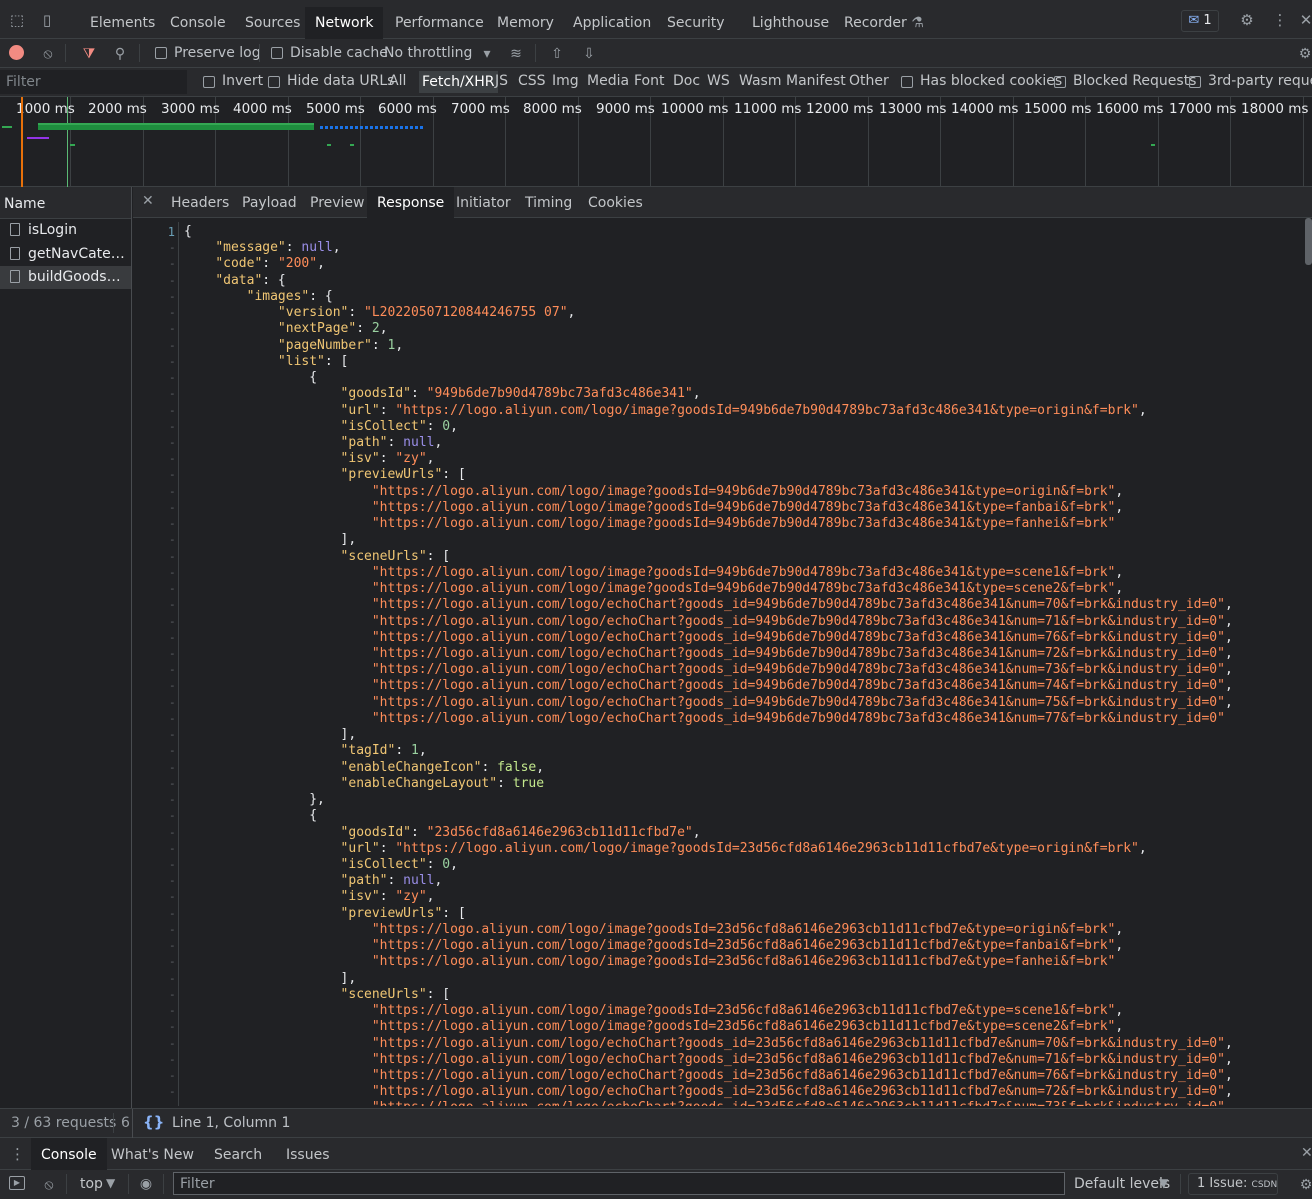  I want to click on close-drawer-icon: ✕, so click(1306, 1153).